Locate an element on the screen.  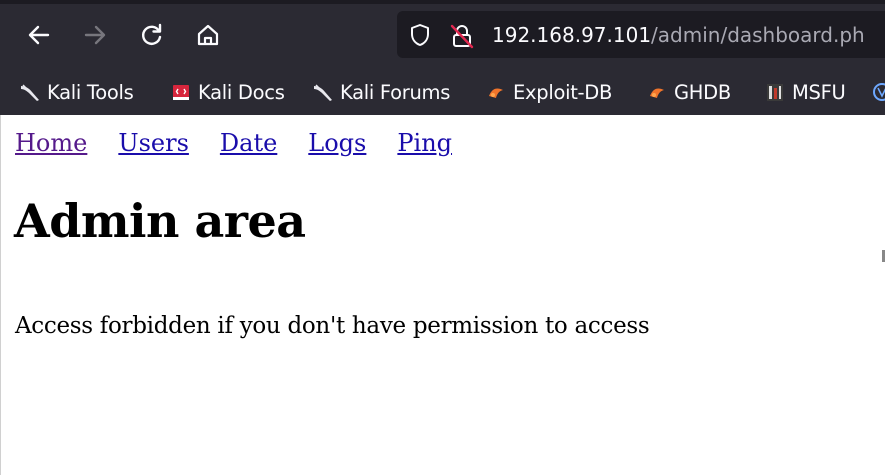
bookmark-kali-forums: Kali Forums is located at coordinates (381, 92).